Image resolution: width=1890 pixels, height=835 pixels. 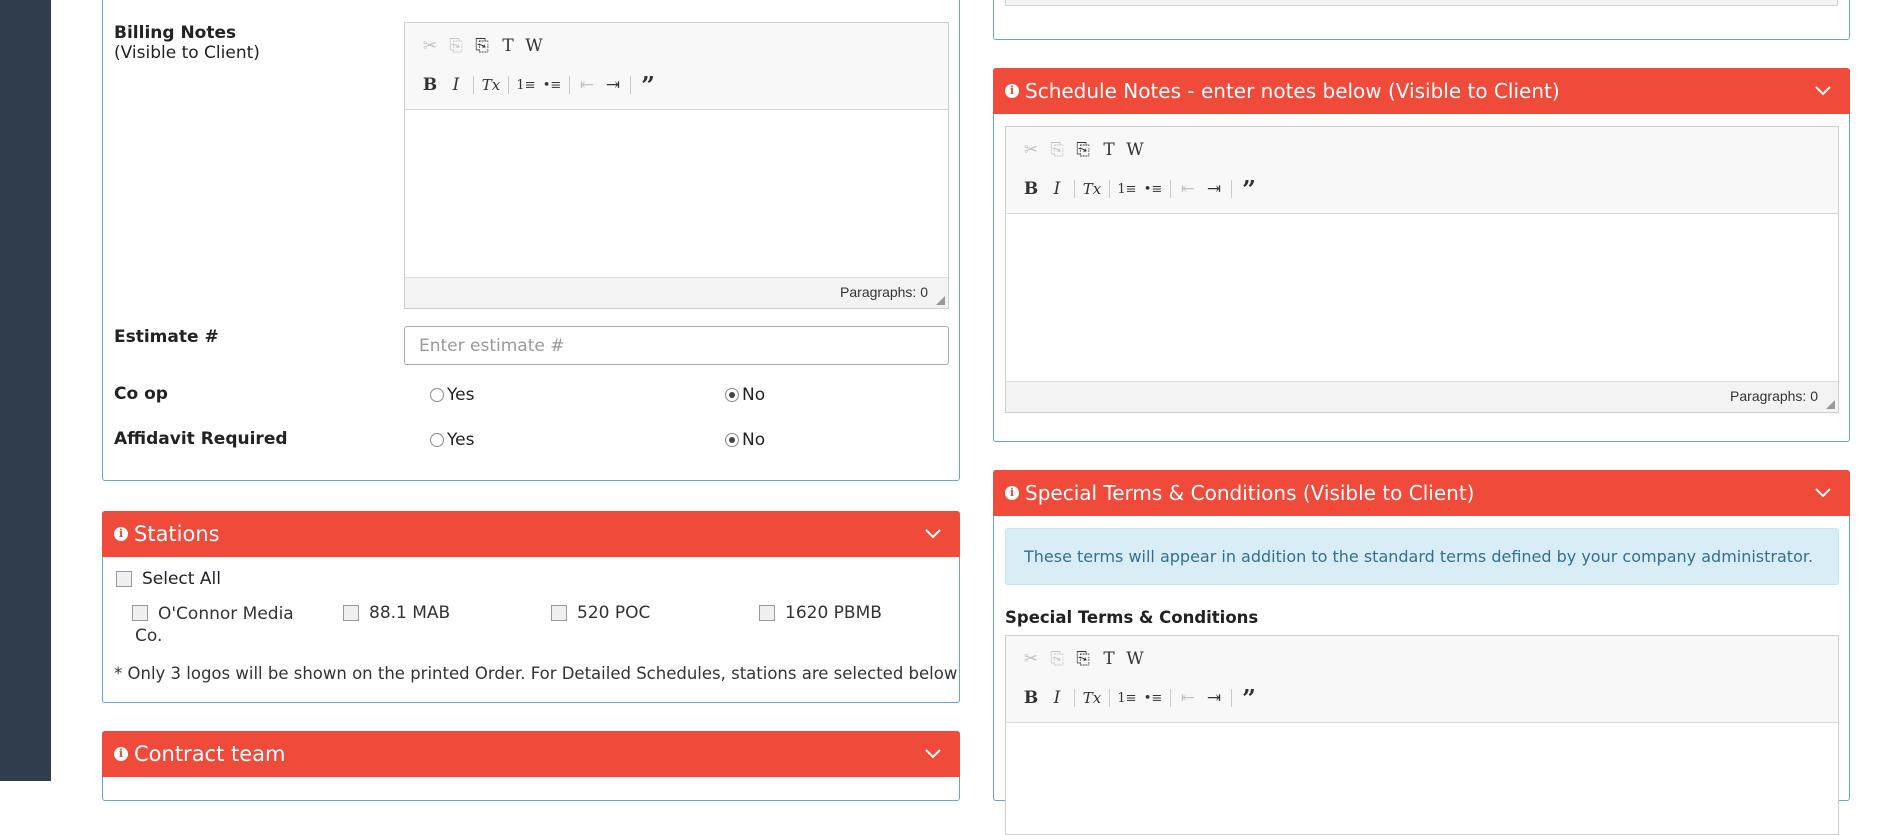 What do you see at coordinates (820, 613) in the screenshot?
I see `station-item: 1620 PBMB` at bounding box center [820, 613].